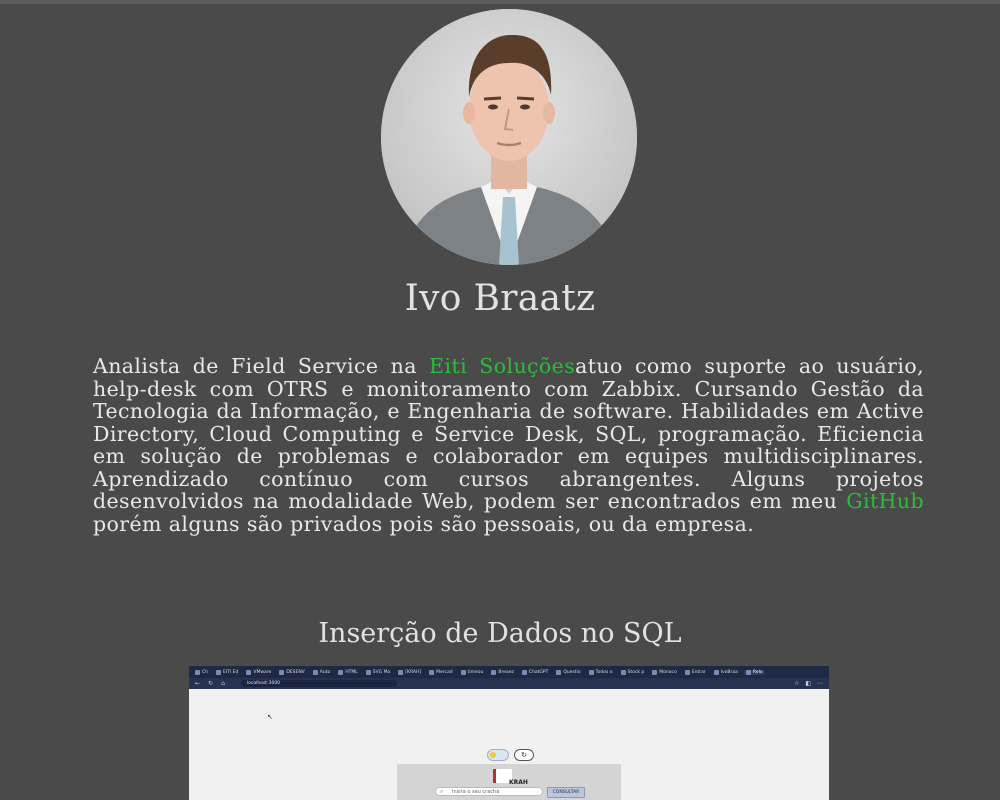  I want to click on bio-text-1: Analista de Field Service na, so click(261, 366).